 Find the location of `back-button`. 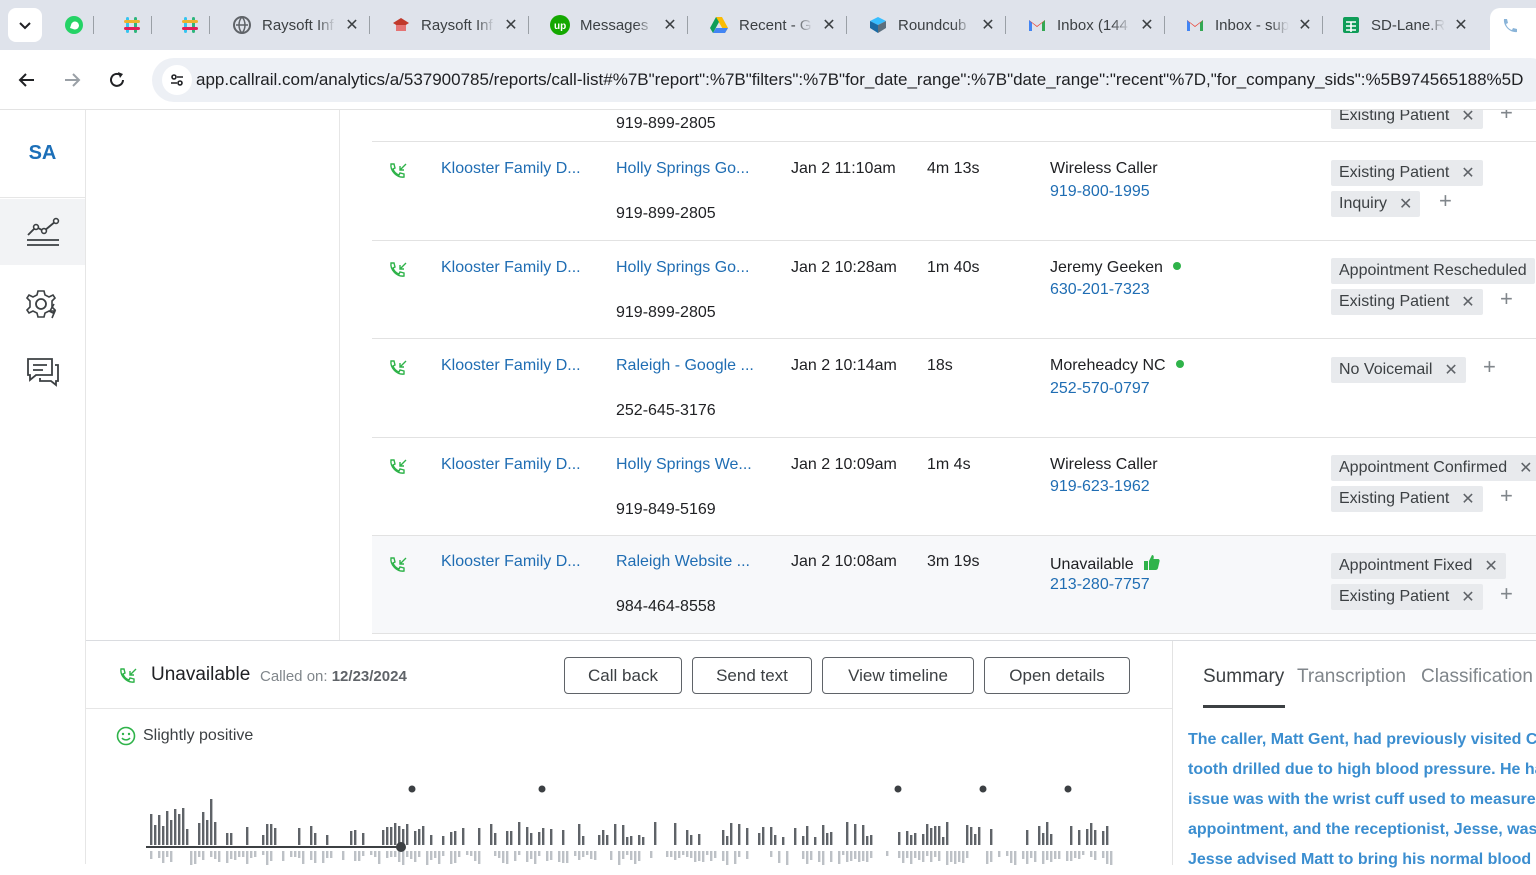

back-button is located at coordinates (27, 80).